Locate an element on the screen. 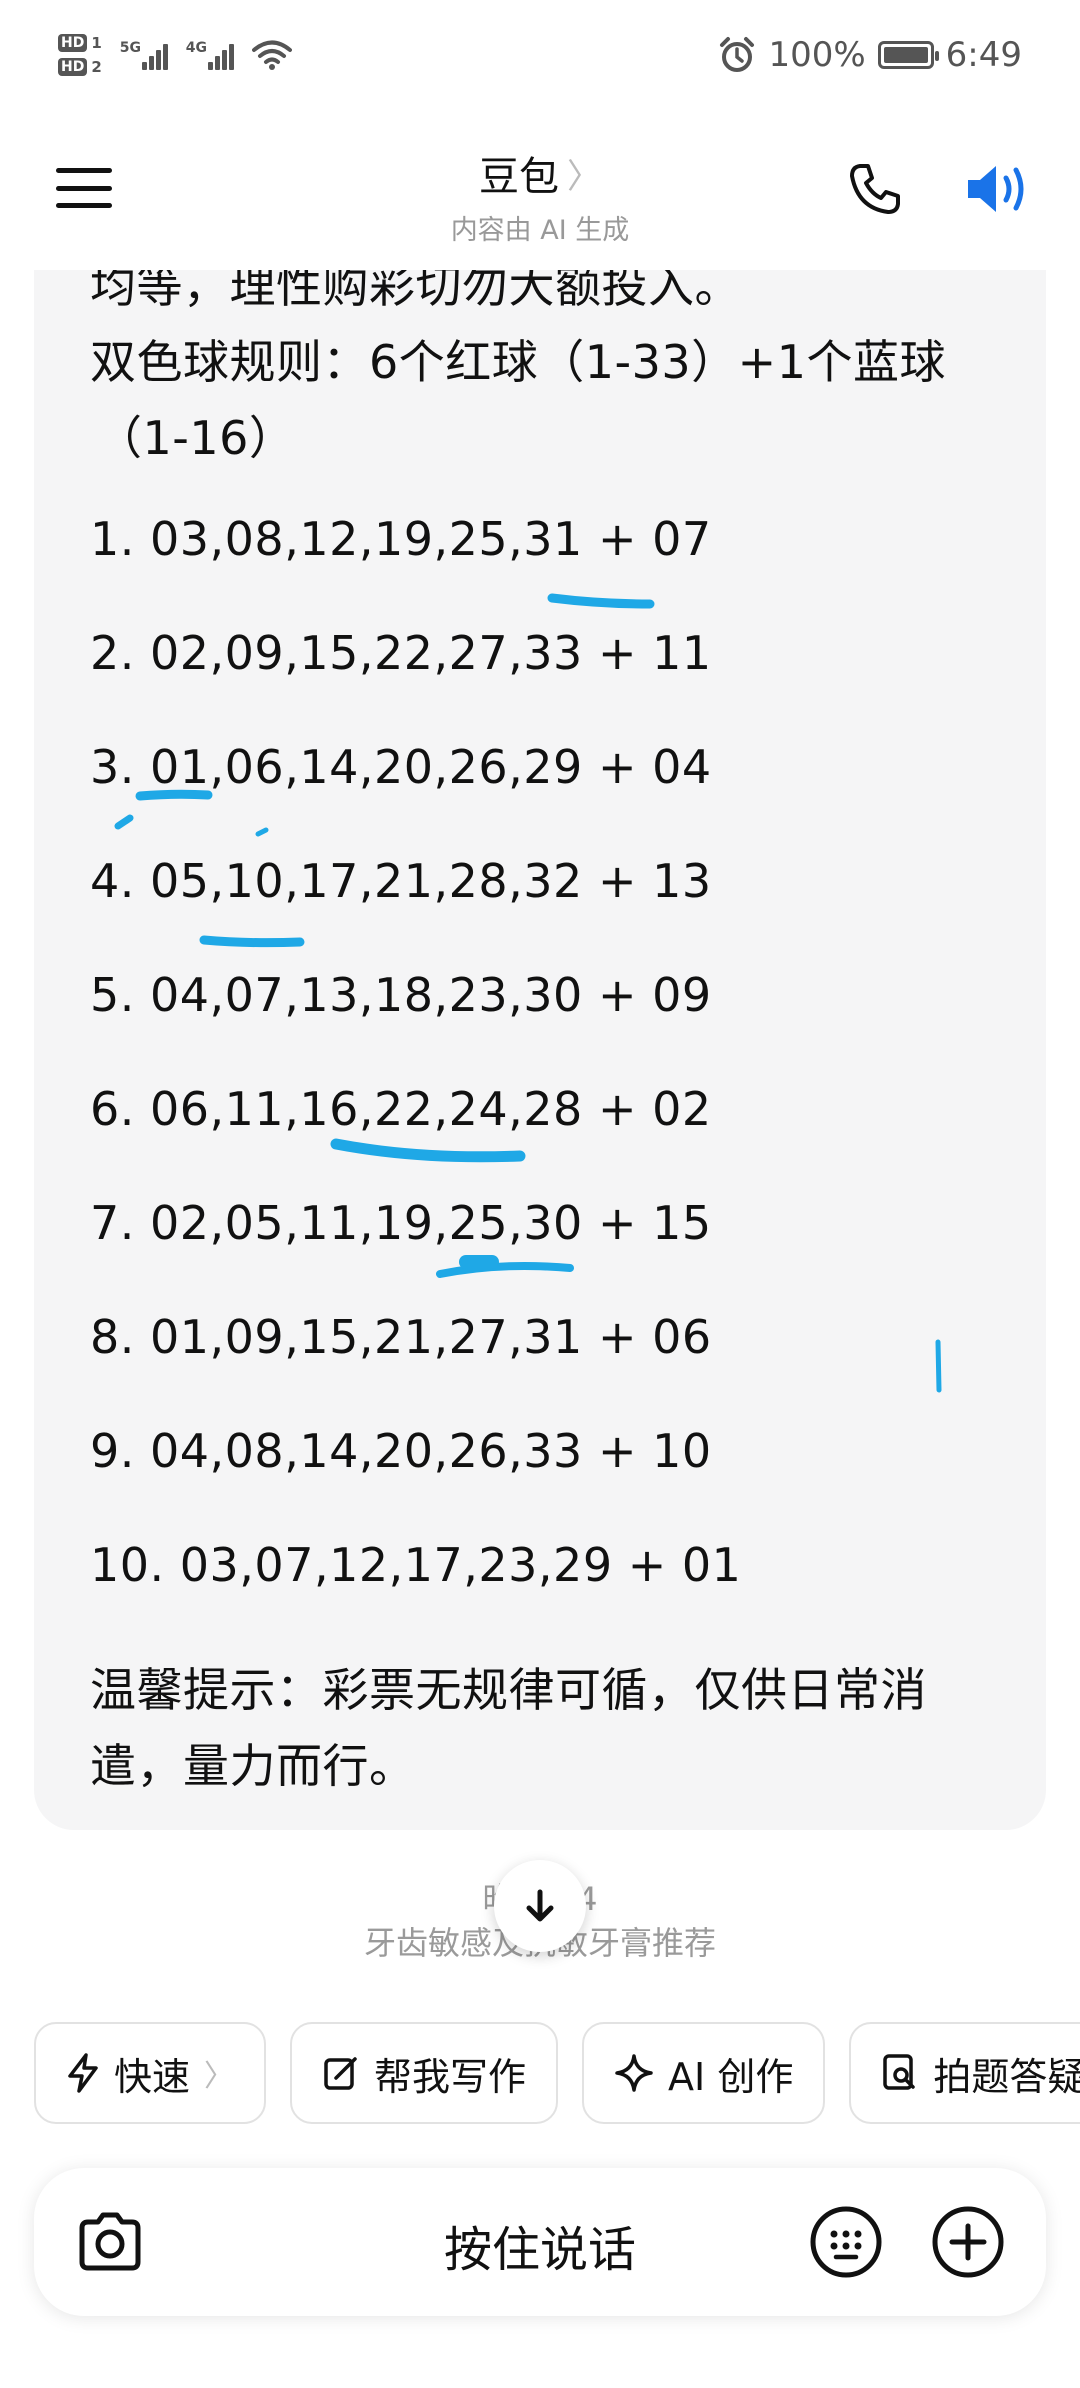 The width and height of the screenshot is (1080, 2388). edit-icon is located at coordinates (340, 2073).